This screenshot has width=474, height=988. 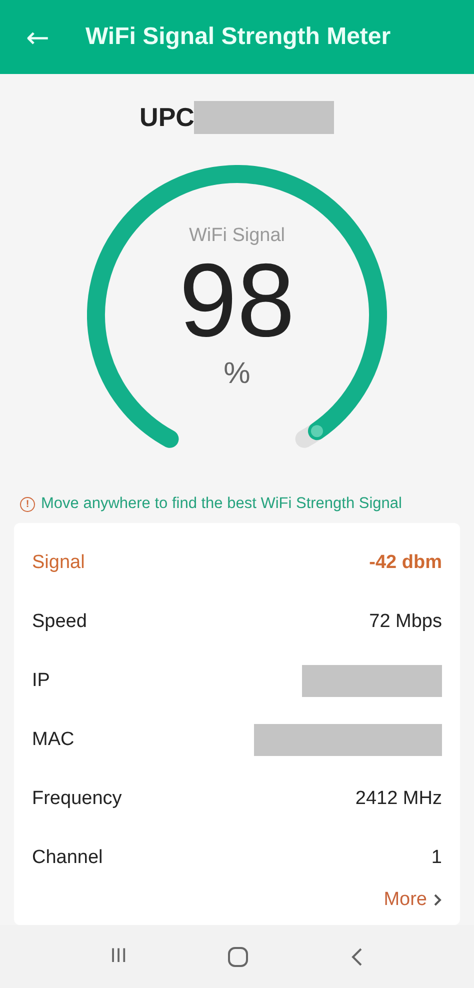 I want to click on detail-label: Frequency, so click(x=77, y=799).